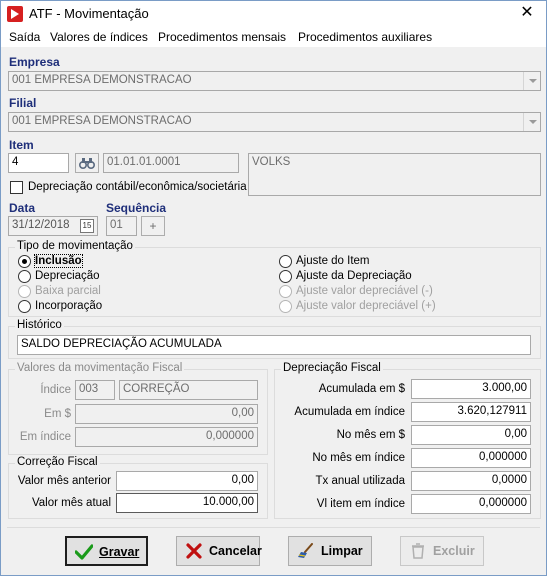 The image size is (547, 576). What do you see at coordinates (45, 437) in the screenshot?
I see `em-indice-label: Em índice` at bounding box center [45, 437].